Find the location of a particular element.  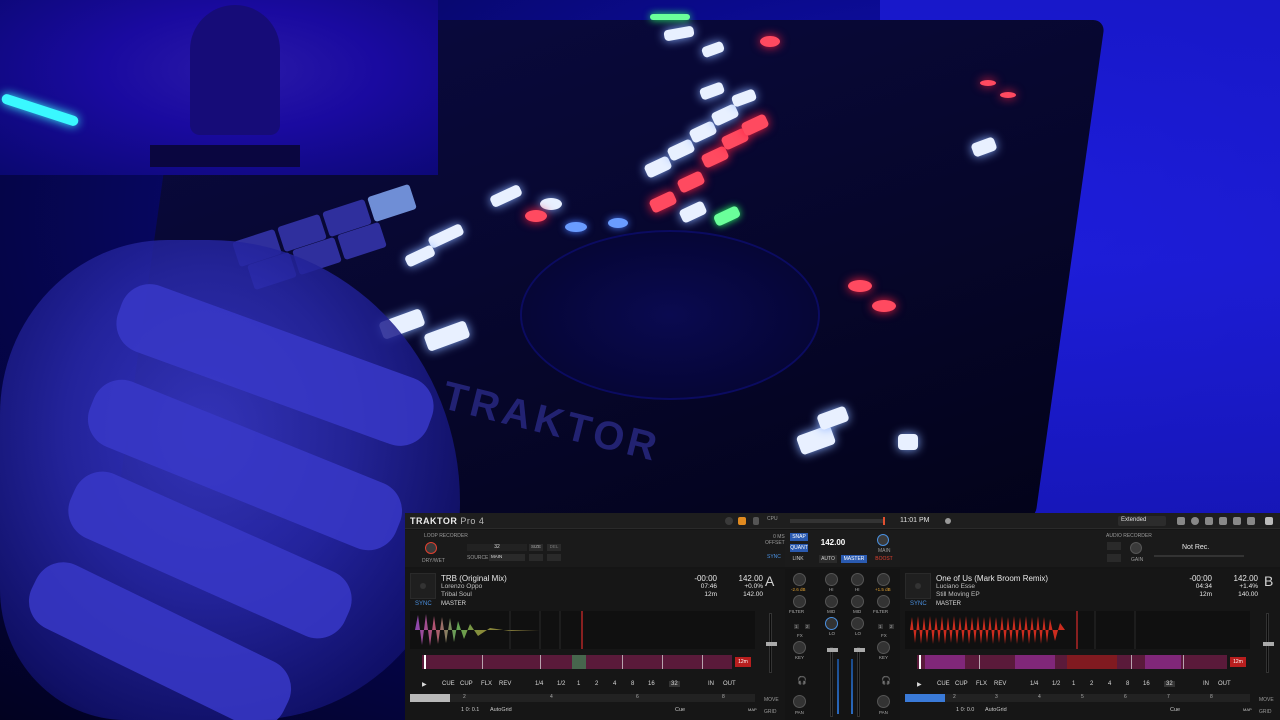

deck-b-stripe is located at coordinates (1072, 662).